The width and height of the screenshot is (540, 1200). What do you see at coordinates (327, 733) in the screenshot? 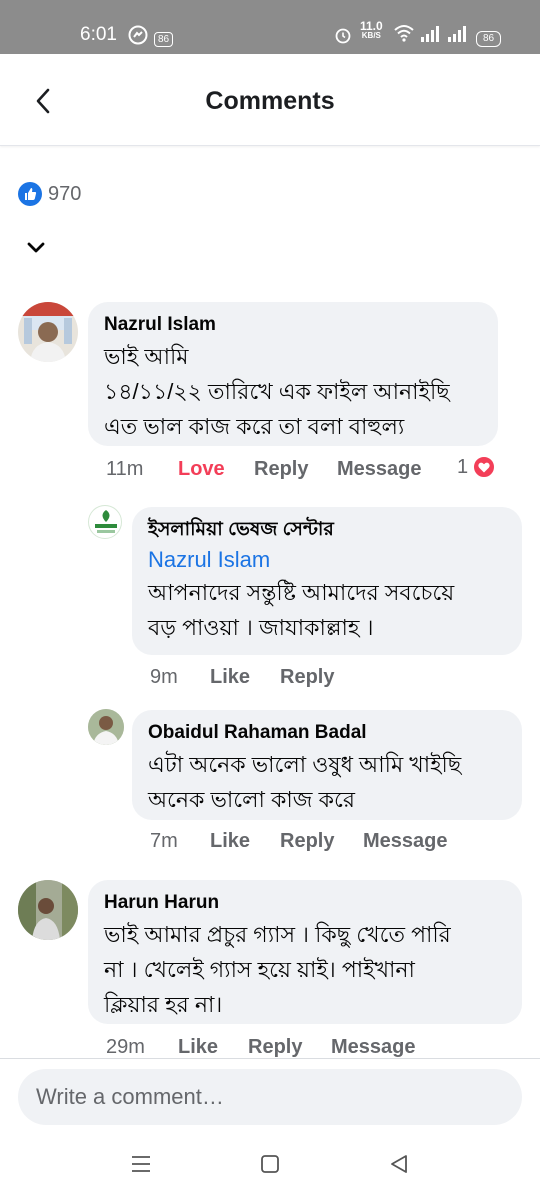
I see `reply-author: Obaidul Rahaman Badal` at bounding box center [327, 733].